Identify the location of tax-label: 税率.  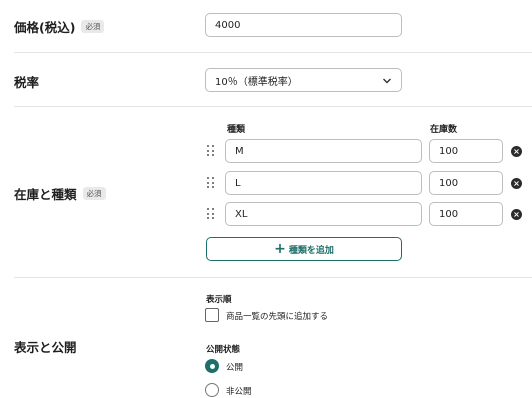
(27, 82).